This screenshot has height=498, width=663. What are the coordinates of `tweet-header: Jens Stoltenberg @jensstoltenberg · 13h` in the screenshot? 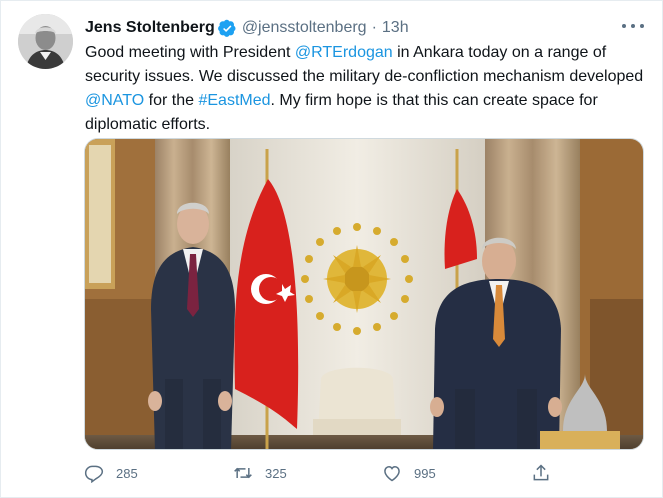 It's located at (247, 28).